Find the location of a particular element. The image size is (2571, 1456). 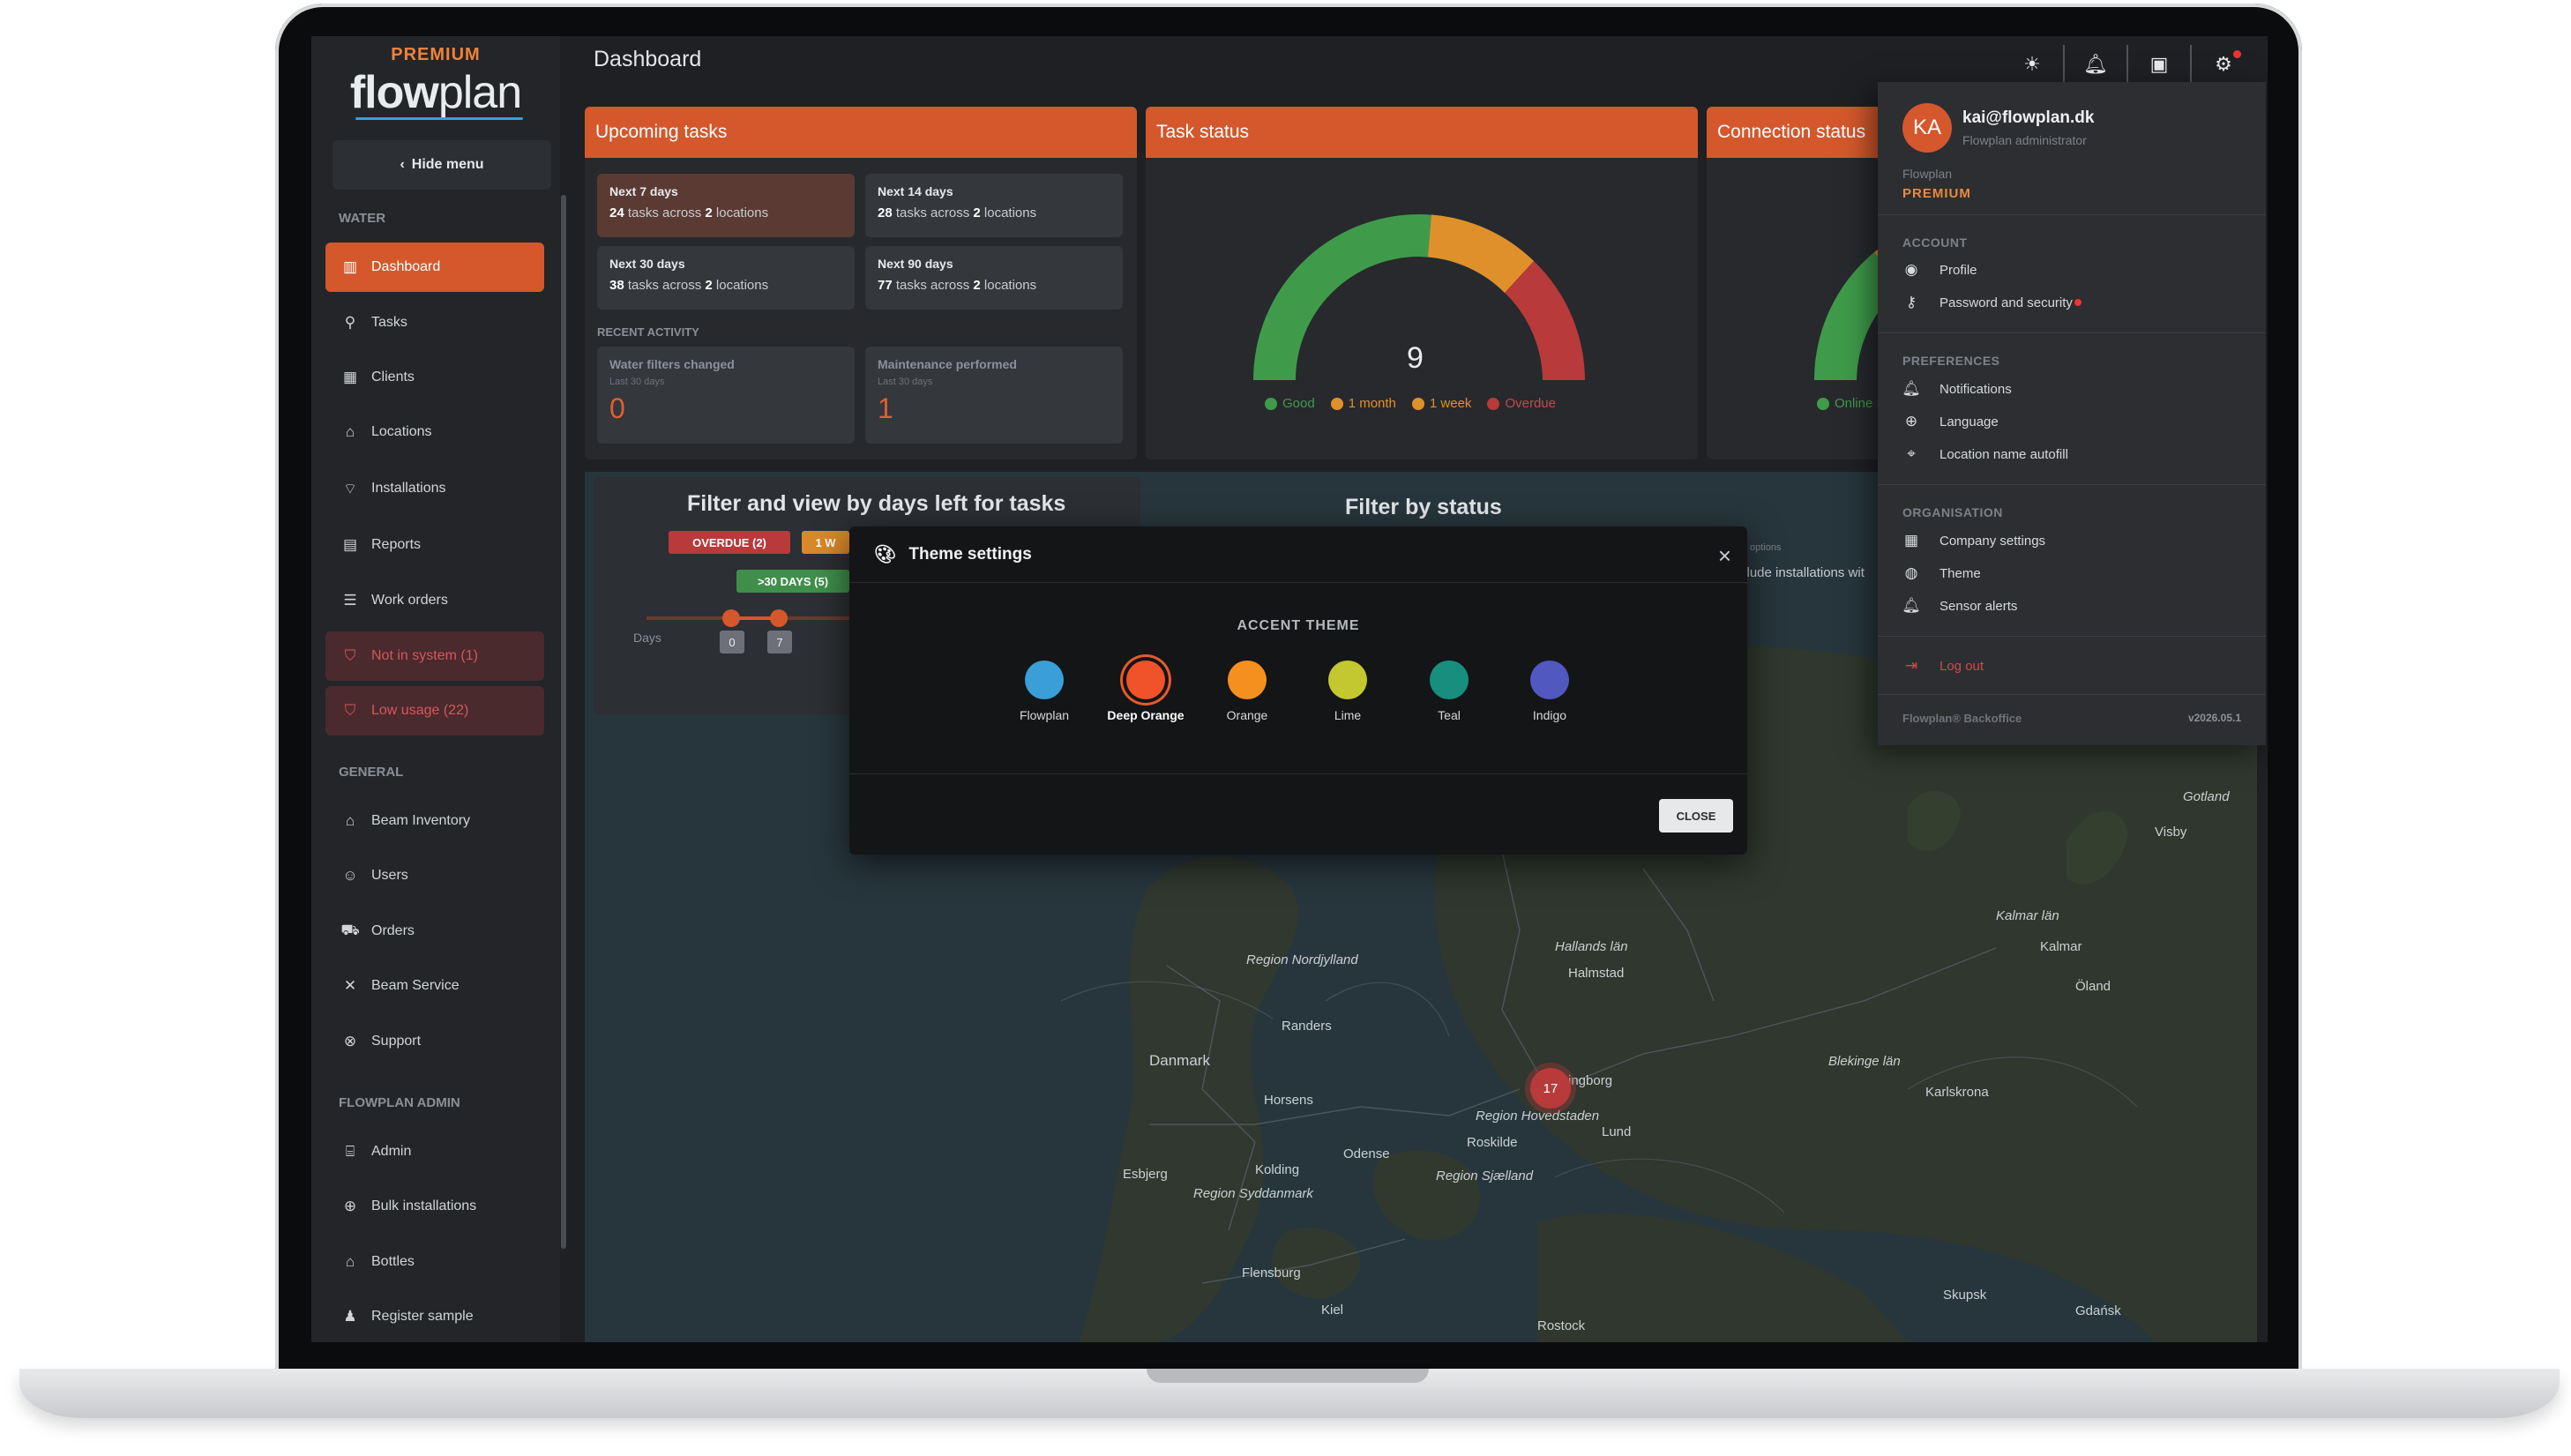

sidebar-item-beam-service: ✕ Beam Service is located at coordinates (434, 986).